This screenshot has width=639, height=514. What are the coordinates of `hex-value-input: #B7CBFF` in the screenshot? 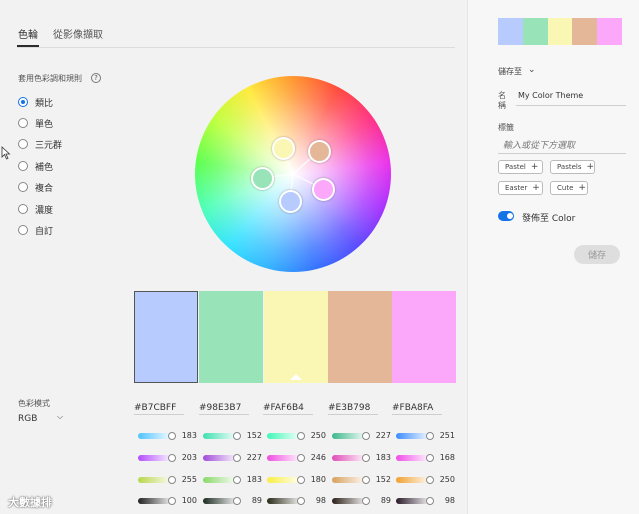 It's located at (155, 408).